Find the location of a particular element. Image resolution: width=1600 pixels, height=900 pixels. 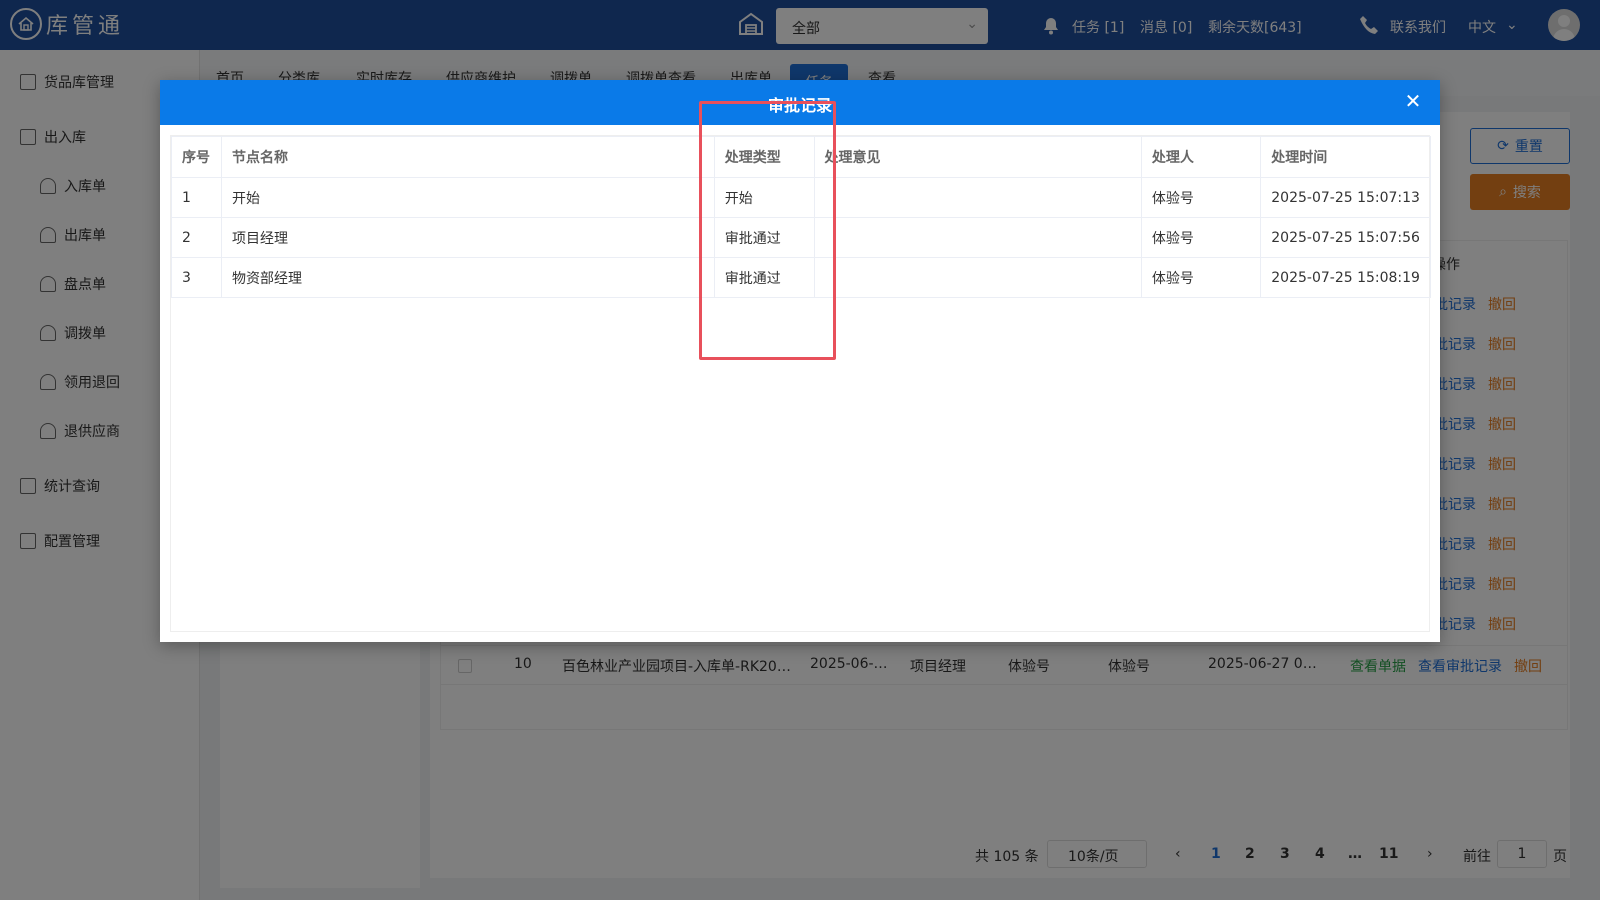

highlight-box is located at coordinates (767, 230).